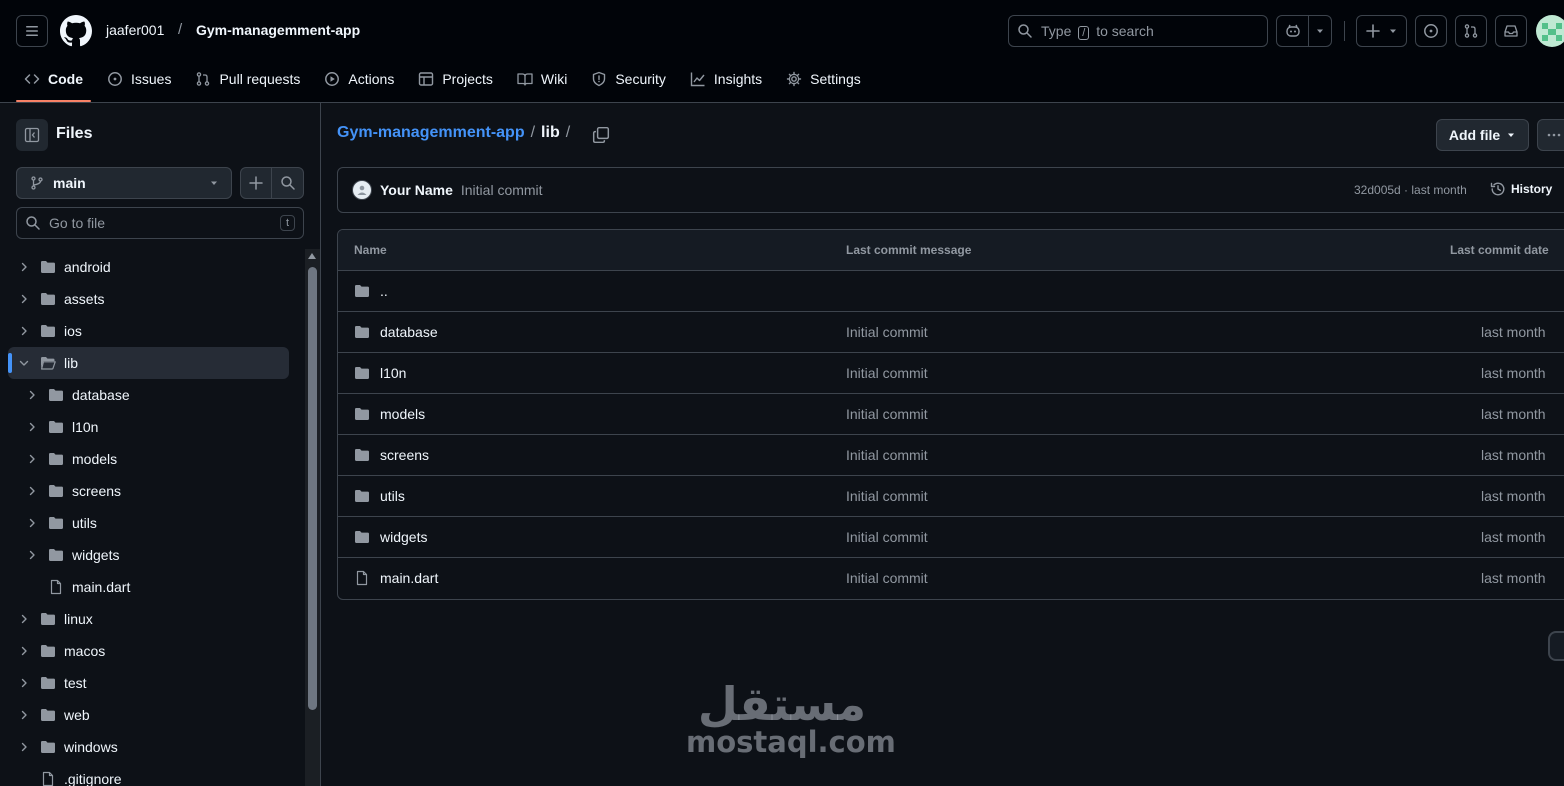  I want to click on row-name-link: screens, so click(404, 455).